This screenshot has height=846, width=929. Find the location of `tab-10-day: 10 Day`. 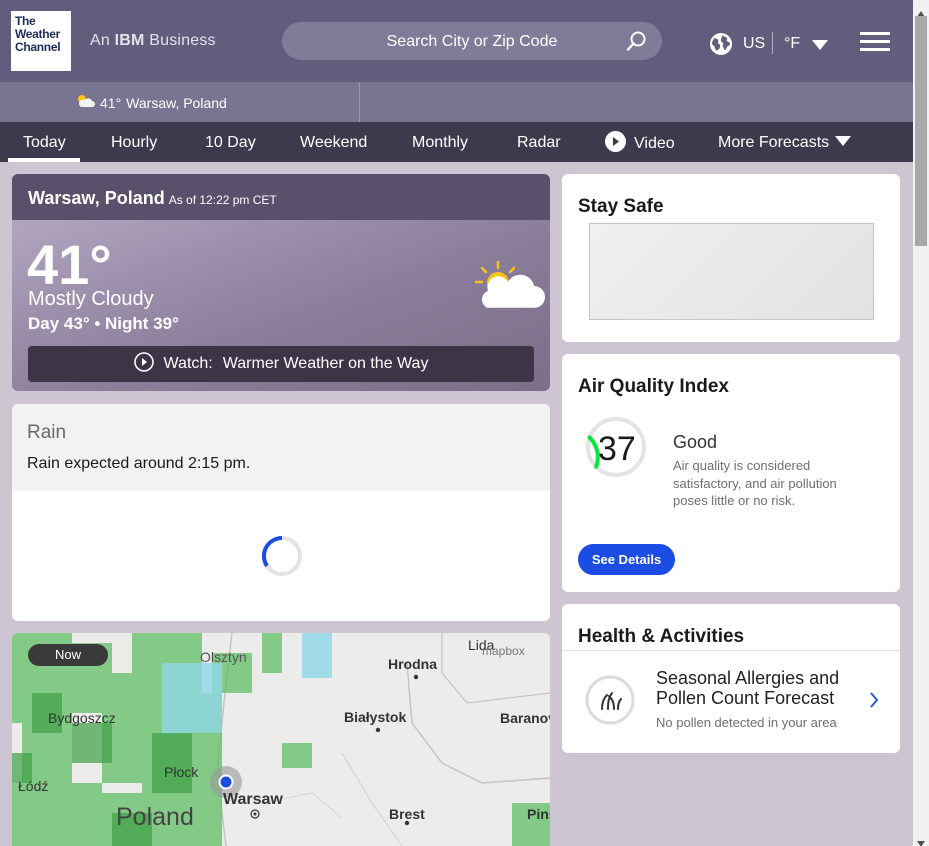

tab-10-day: 10 Day is located at coordinates (230, 143).